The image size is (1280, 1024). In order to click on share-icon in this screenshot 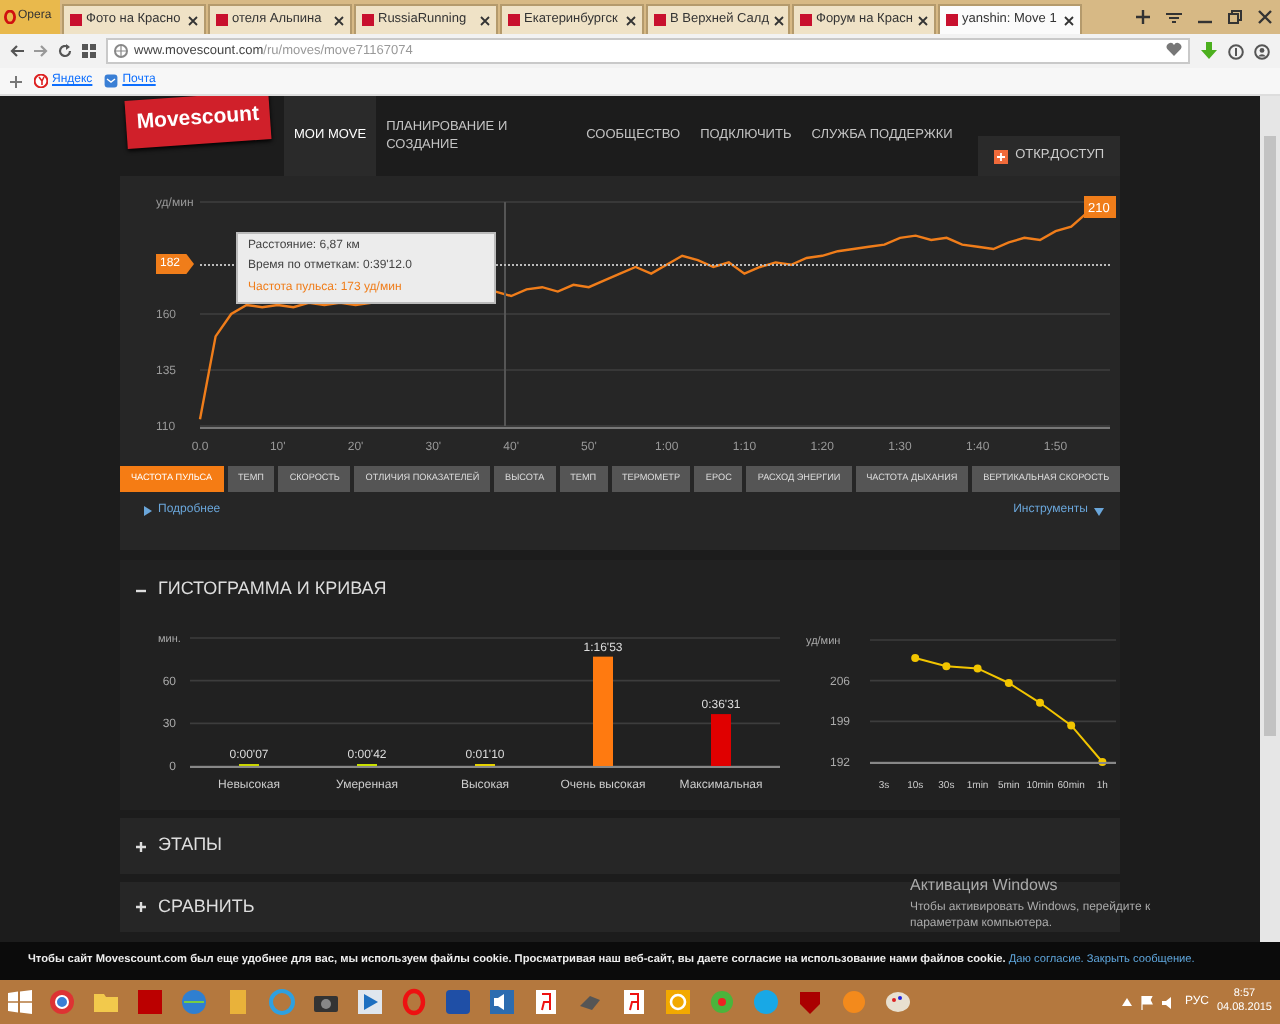, I will do `click(1000, 156)`.